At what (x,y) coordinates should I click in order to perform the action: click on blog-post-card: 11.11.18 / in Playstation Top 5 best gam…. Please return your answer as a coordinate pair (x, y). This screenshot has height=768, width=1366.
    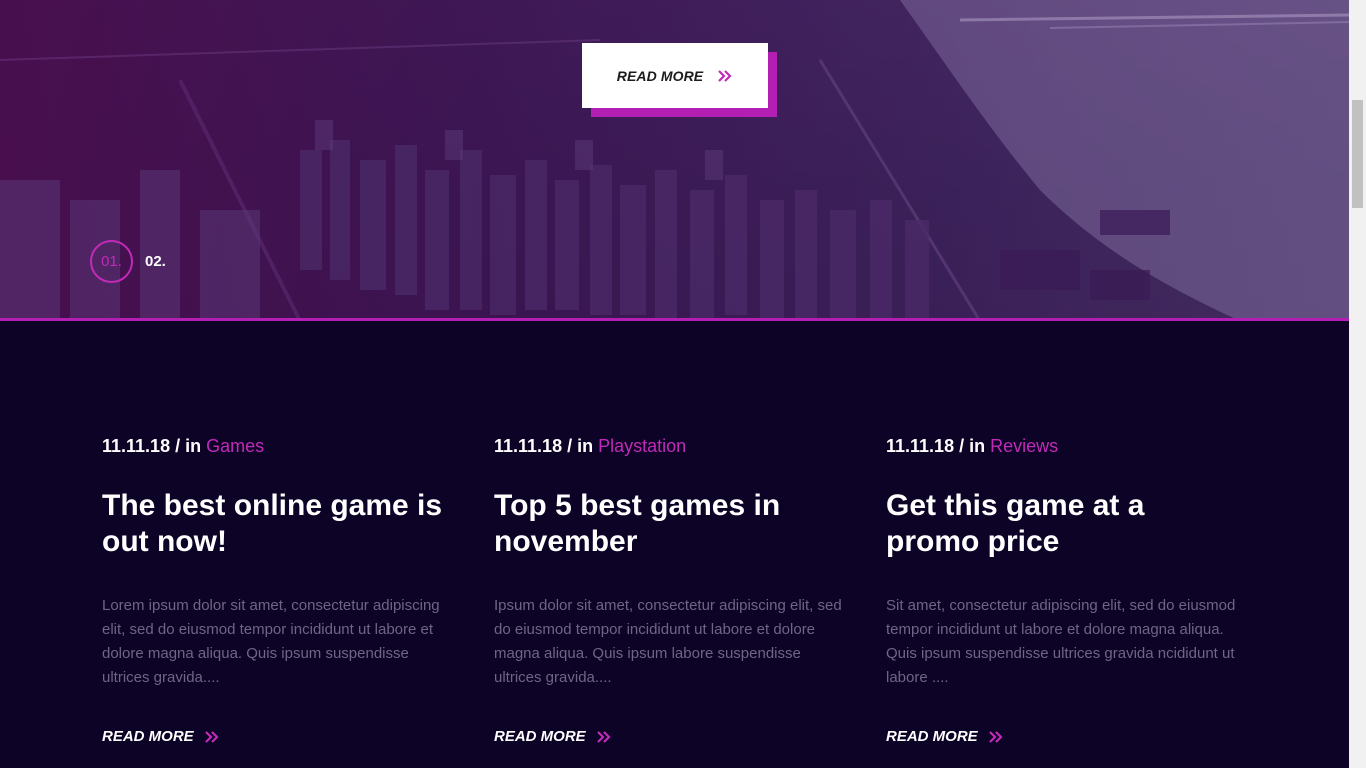
    Looking at the image, I should click on (674, 590).